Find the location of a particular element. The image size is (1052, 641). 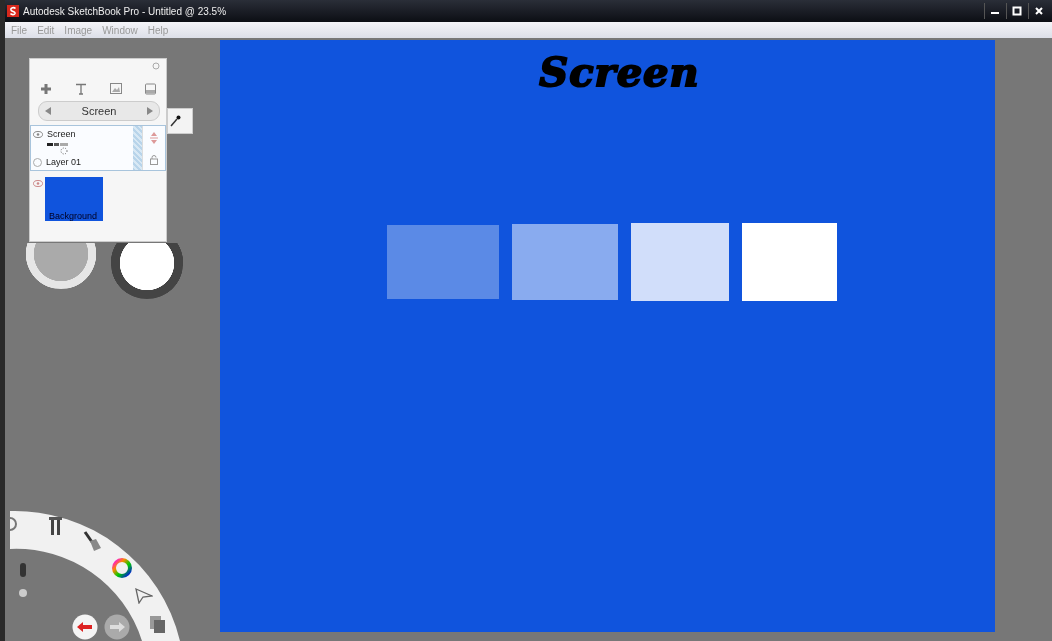

radio-icon is located at coordinates (37, 162).